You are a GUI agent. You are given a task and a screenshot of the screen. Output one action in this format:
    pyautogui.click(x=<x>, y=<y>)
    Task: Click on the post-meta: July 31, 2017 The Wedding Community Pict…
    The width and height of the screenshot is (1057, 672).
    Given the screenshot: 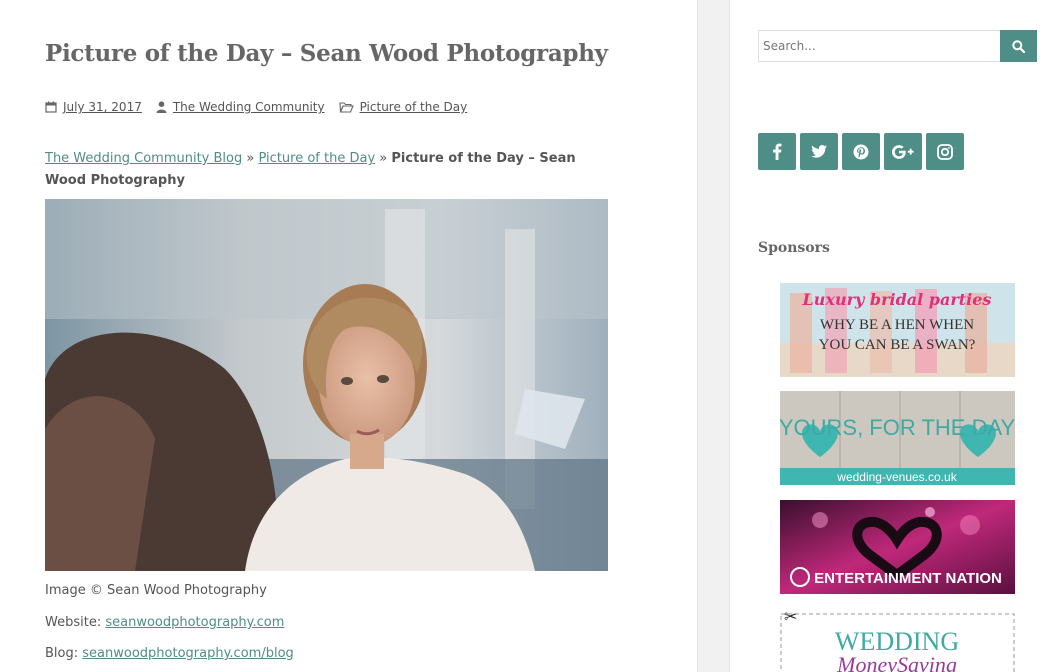 What is the action you would take?
    pyautogui.click(x=263, y=107)
    